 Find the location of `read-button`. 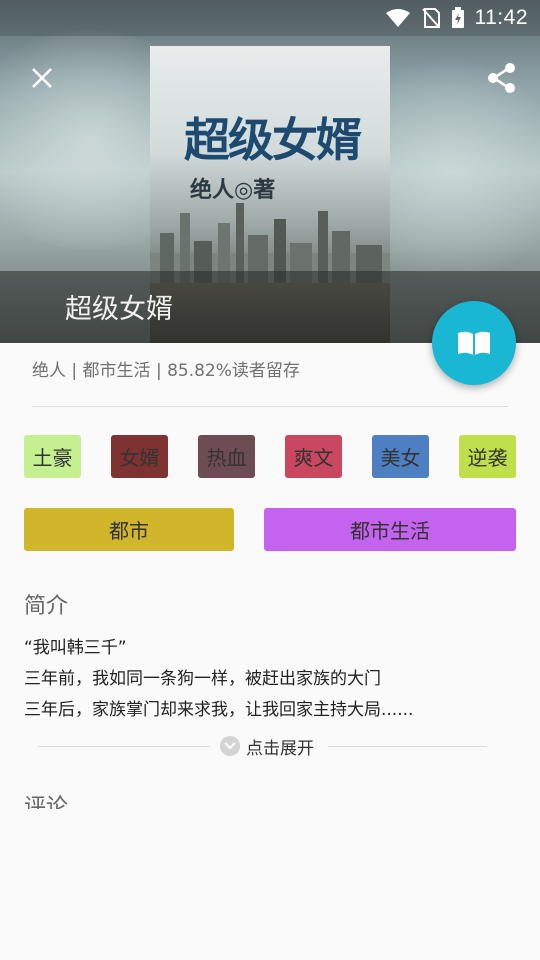

read-button is located at coordinates (474, 343).